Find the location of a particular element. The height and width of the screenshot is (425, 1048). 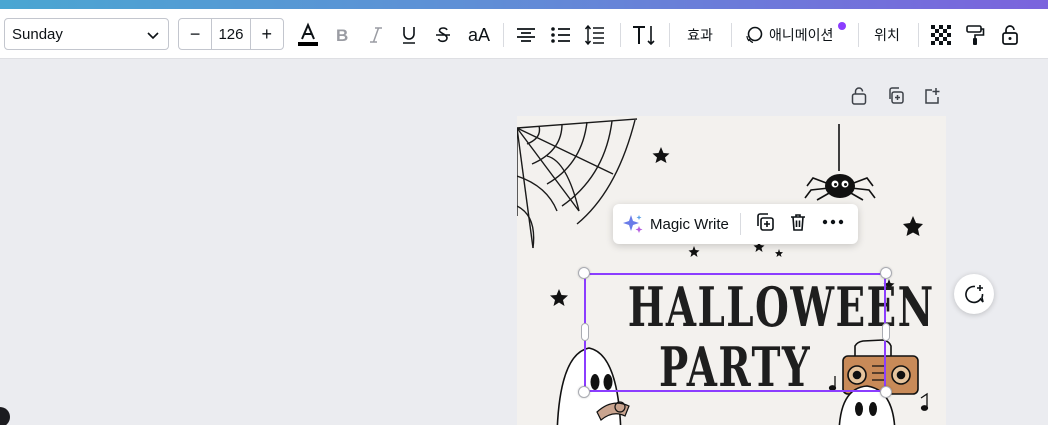

comment-add-icon is located at coordinates (974, 294).